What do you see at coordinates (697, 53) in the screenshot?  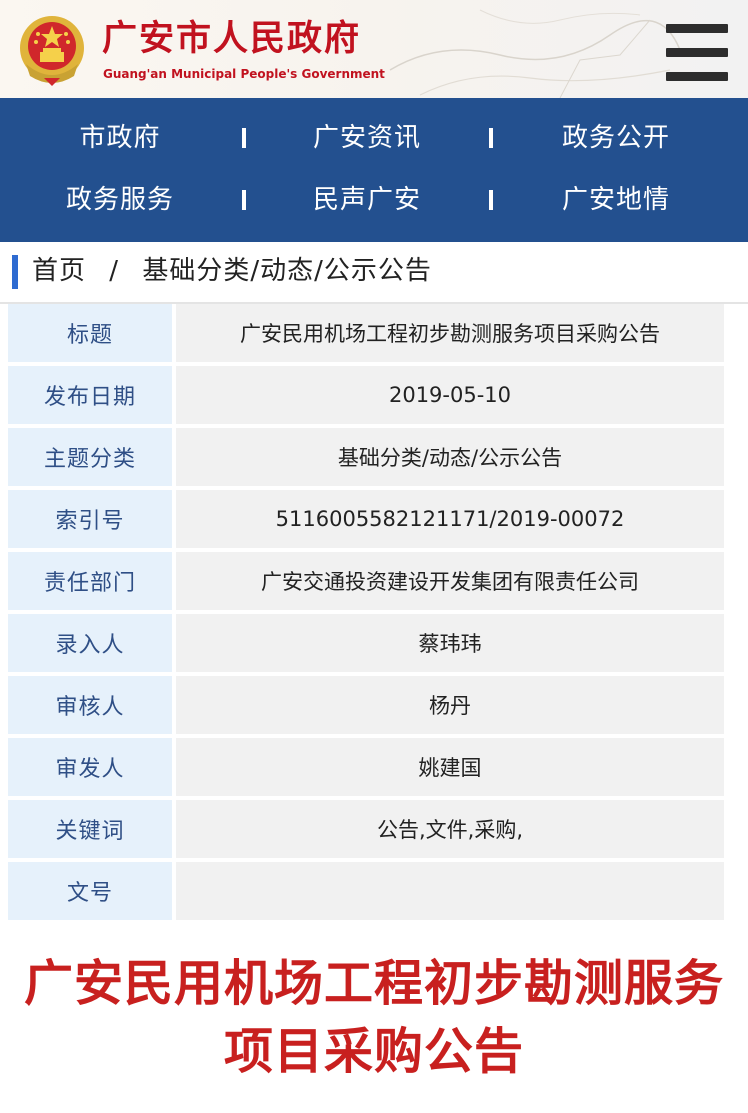 I see `hamburger-menu-icon` at bounding box center [697, 53].